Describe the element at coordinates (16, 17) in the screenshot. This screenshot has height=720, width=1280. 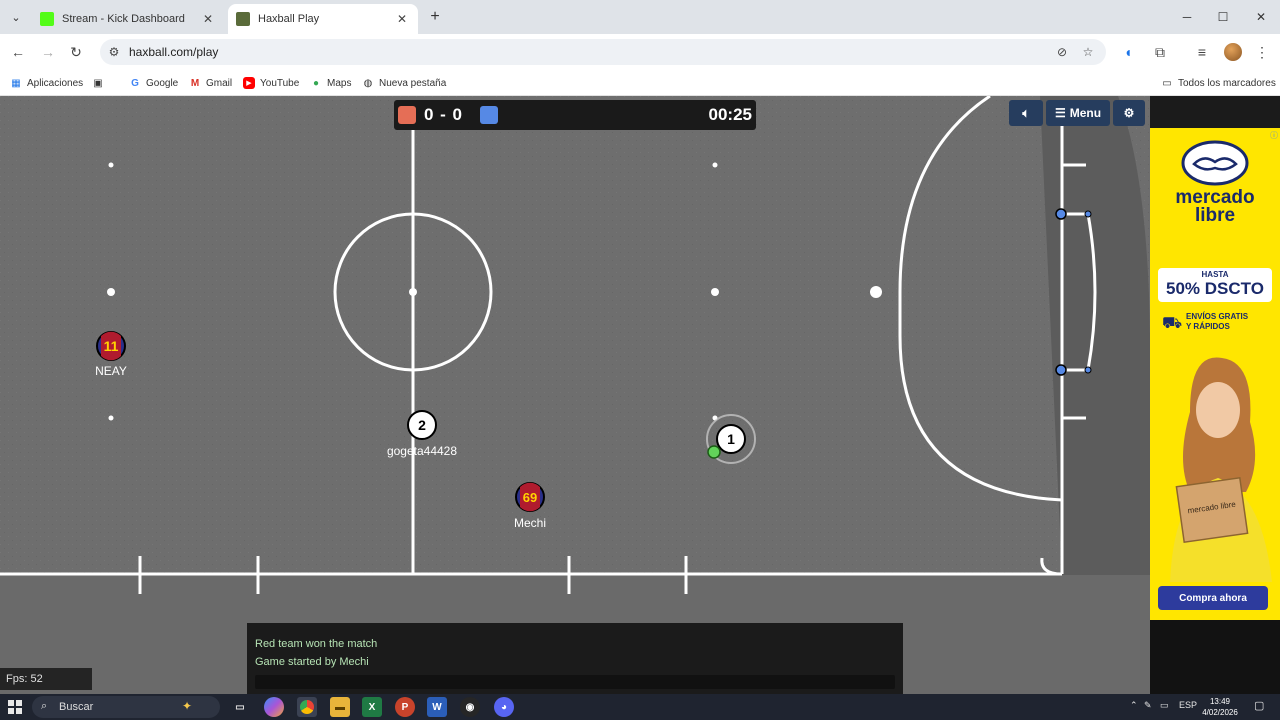
I see `tab-search-chevron-icon: ⌄` at that location.